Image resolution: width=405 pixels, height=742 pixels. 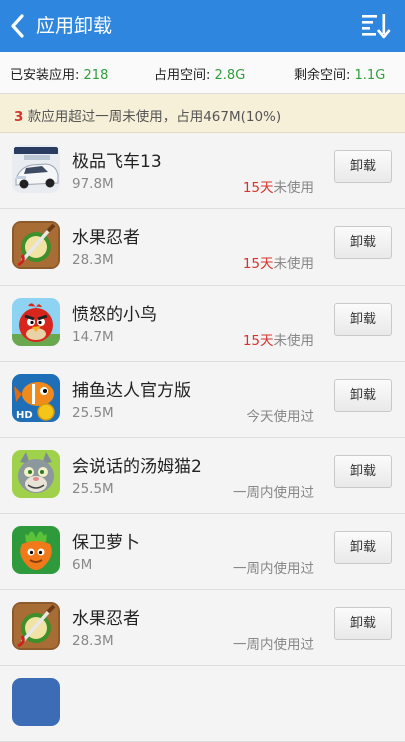 I want to click on notice-text: 款应用超过一周未使用，占用467M(10%), so click(x=152, y=117).